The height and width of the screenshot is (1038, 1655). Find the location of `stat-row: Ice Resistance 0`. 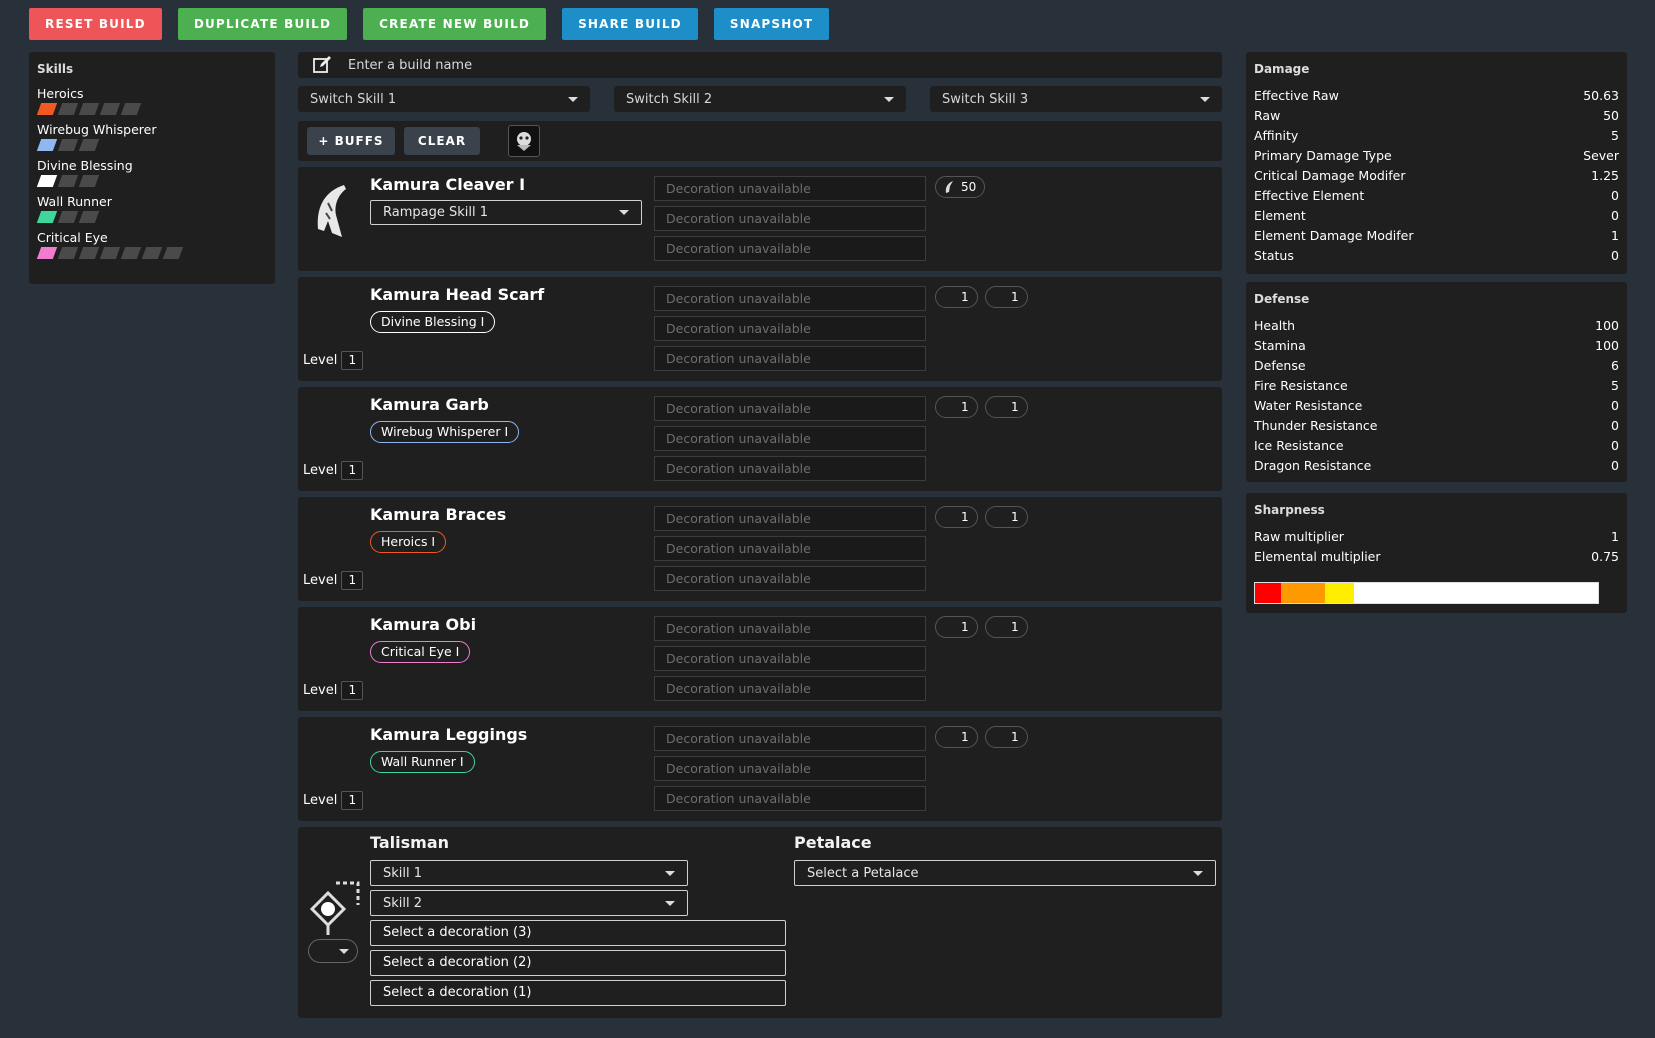

stat-row: Ice Resistance 0 is located at coordinates (1436, 446).